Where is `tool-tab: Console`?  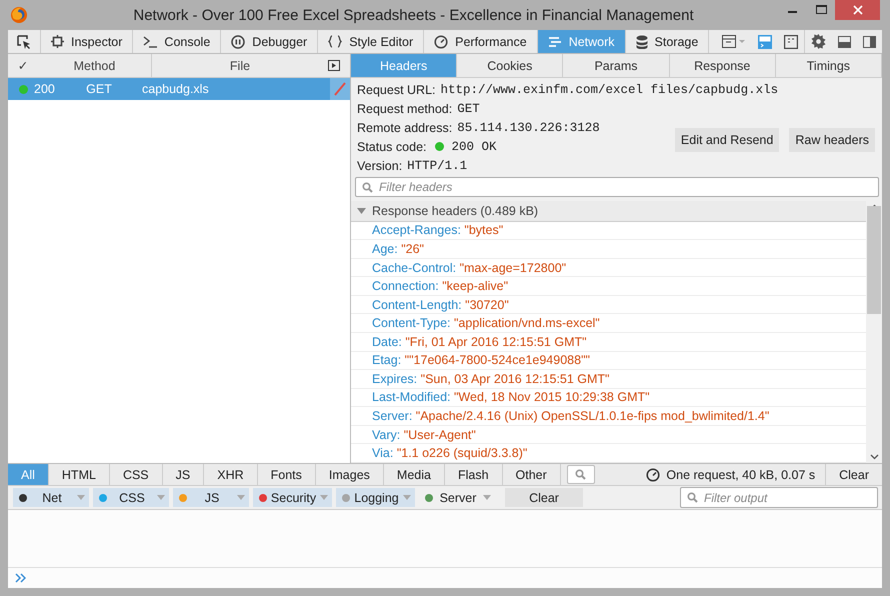
tool-tab: Console is located at coordinates (177, 41).